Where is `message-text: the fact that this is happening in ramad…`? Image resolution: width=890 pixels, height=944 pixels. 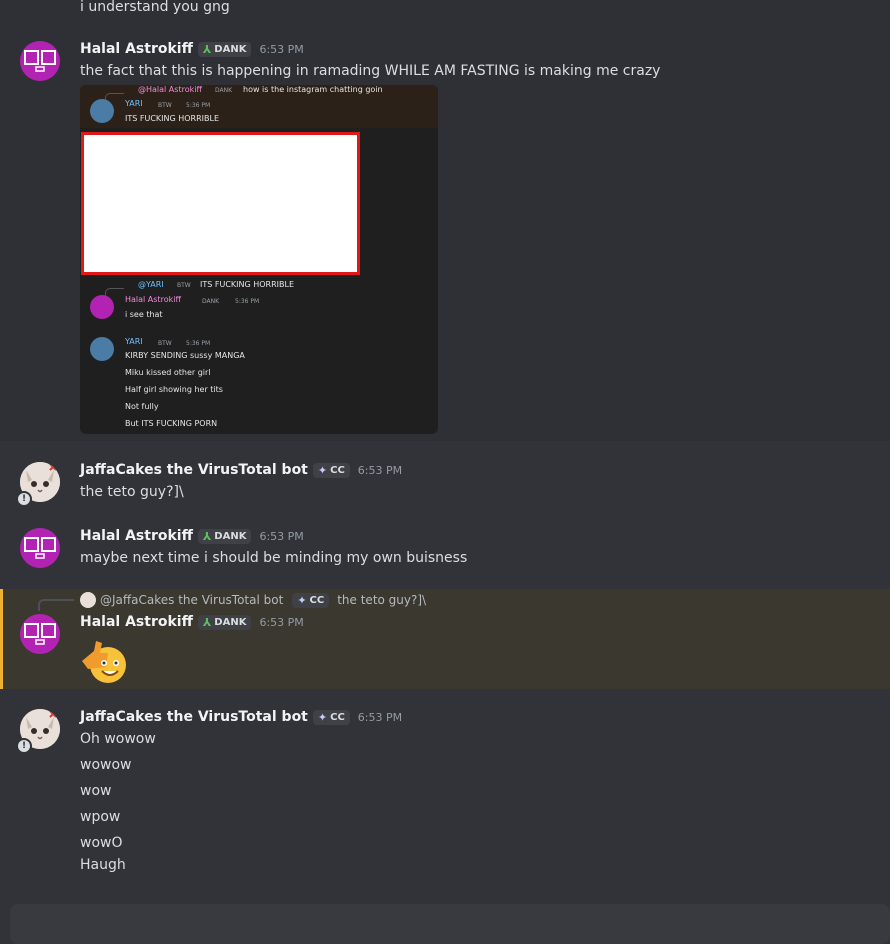
message-text: the fact that this is happening in ramad… is located at coordinates (370, 71).